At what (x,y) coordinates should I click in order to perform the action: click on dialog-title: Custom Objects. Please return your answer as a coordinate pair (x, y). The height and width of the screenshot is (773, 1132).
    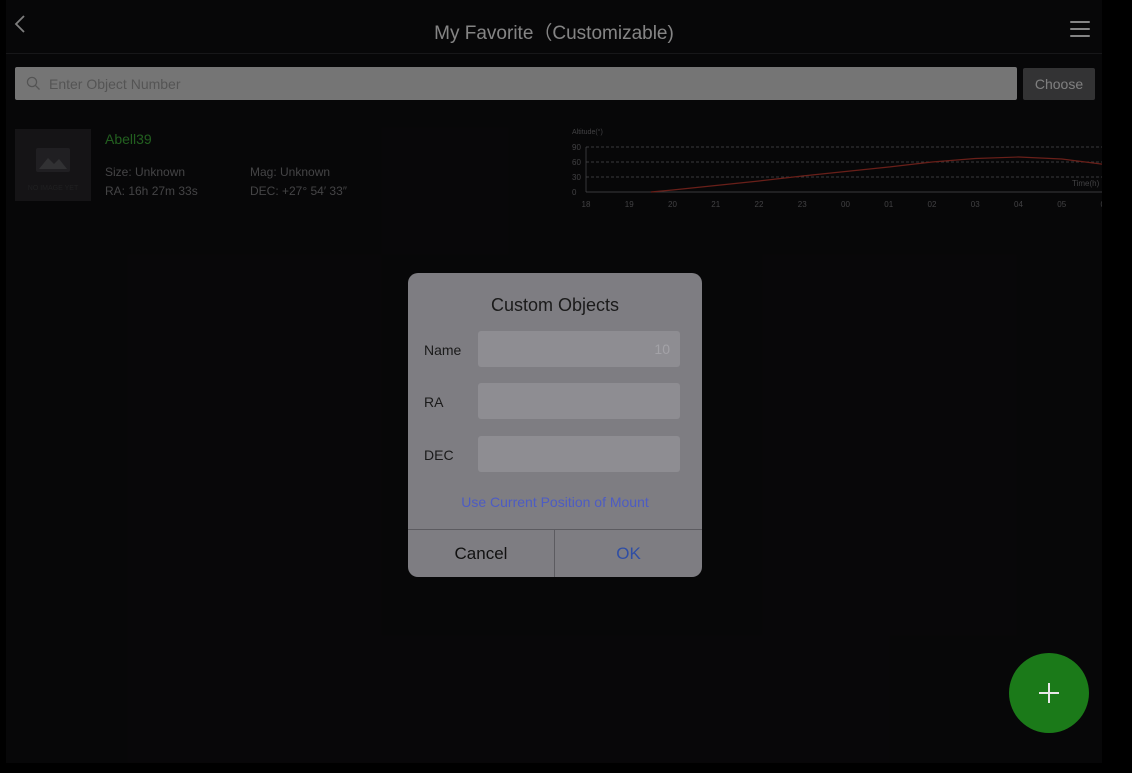
    Looking at the image, I should click on (555, 305).